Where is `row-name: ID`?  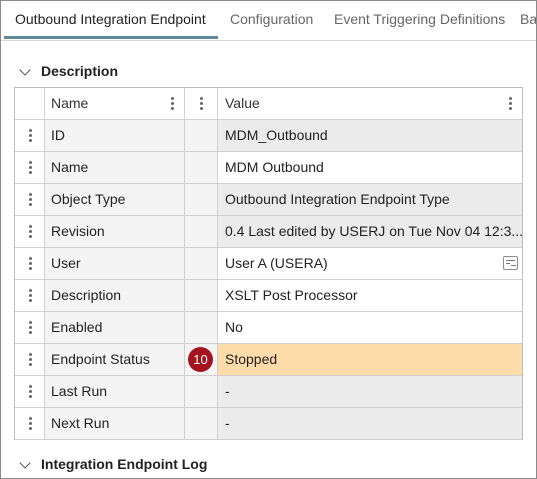
row-name: ID is located at coordinates (115, 135).